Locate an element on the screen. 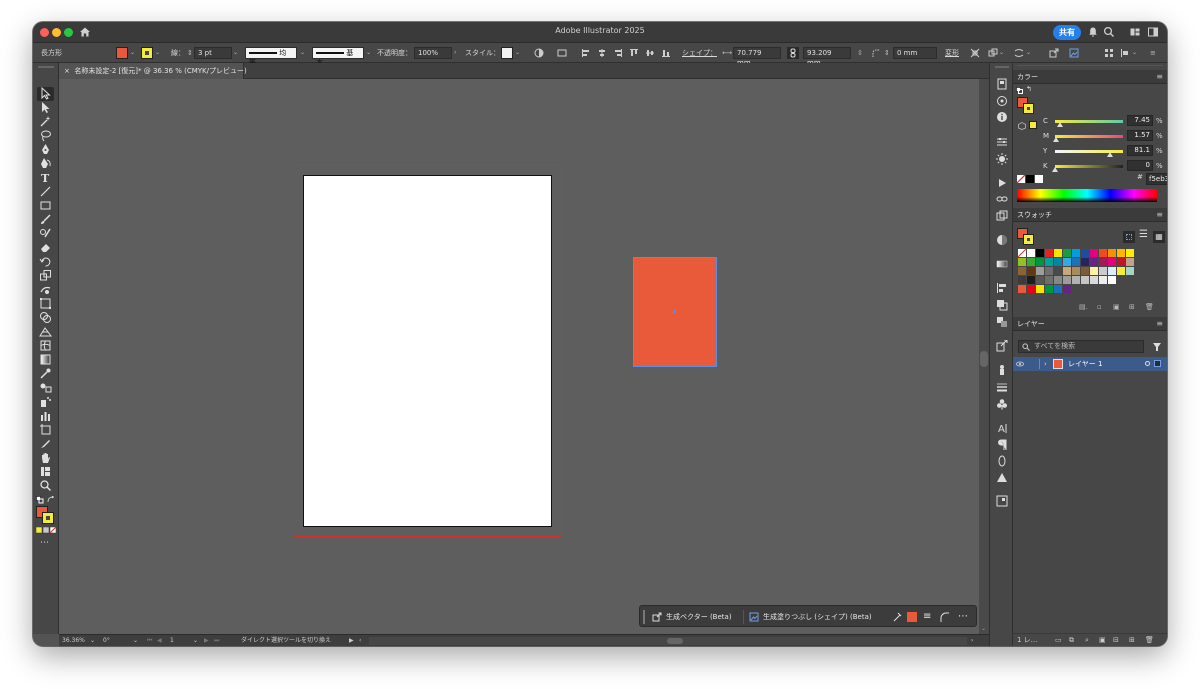 Image resolution: width=1200 pixels, height=689 pixels. swatch-libraries-icon: ▤. is located at coordinates (1083, 307).